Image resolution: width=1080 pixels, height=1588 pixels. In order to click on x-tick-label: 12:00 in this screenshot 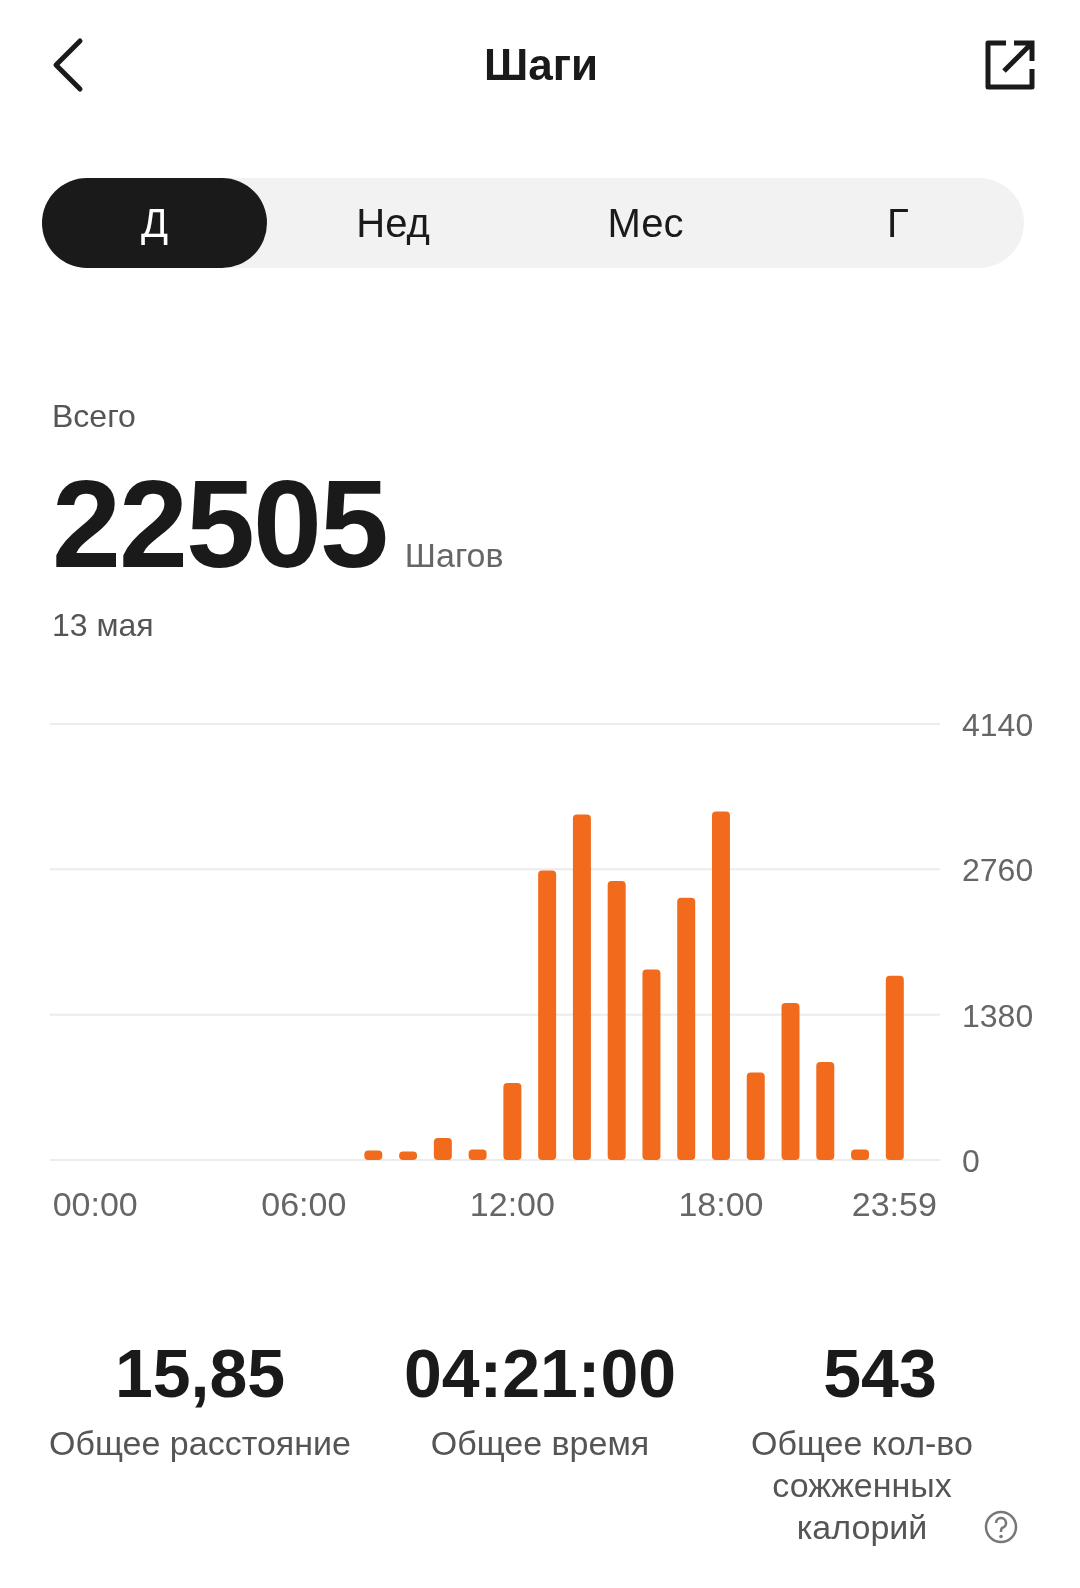, I will do `click(512, 1204)`.